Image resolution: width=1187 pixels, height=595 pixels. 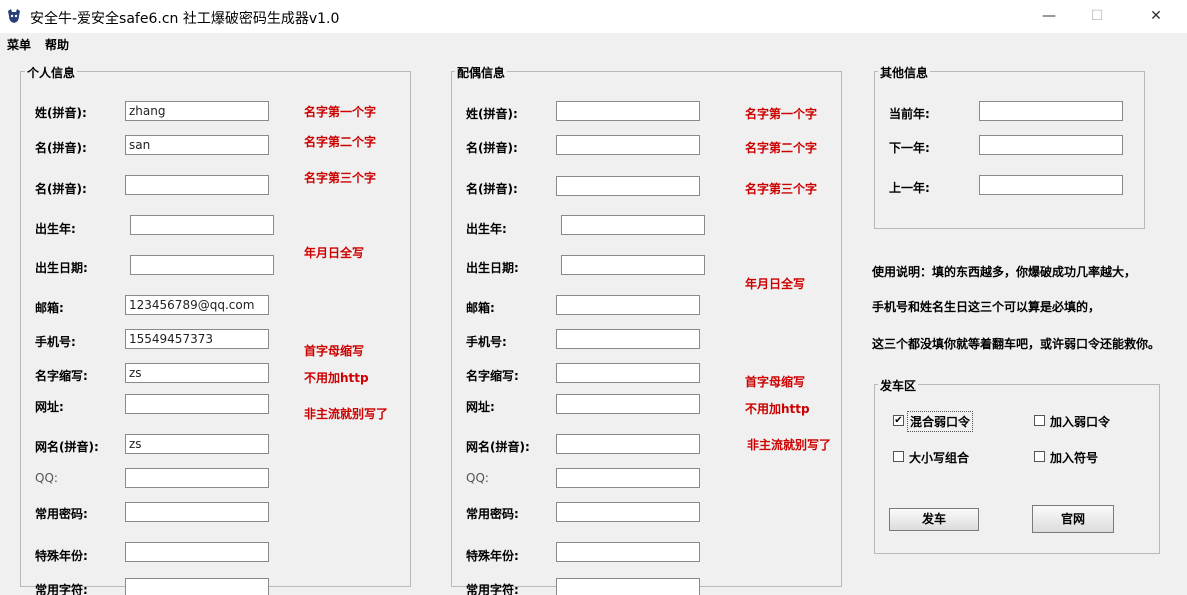 I want to click on other-info-title: 其他信息, so click(x=904, y=72).